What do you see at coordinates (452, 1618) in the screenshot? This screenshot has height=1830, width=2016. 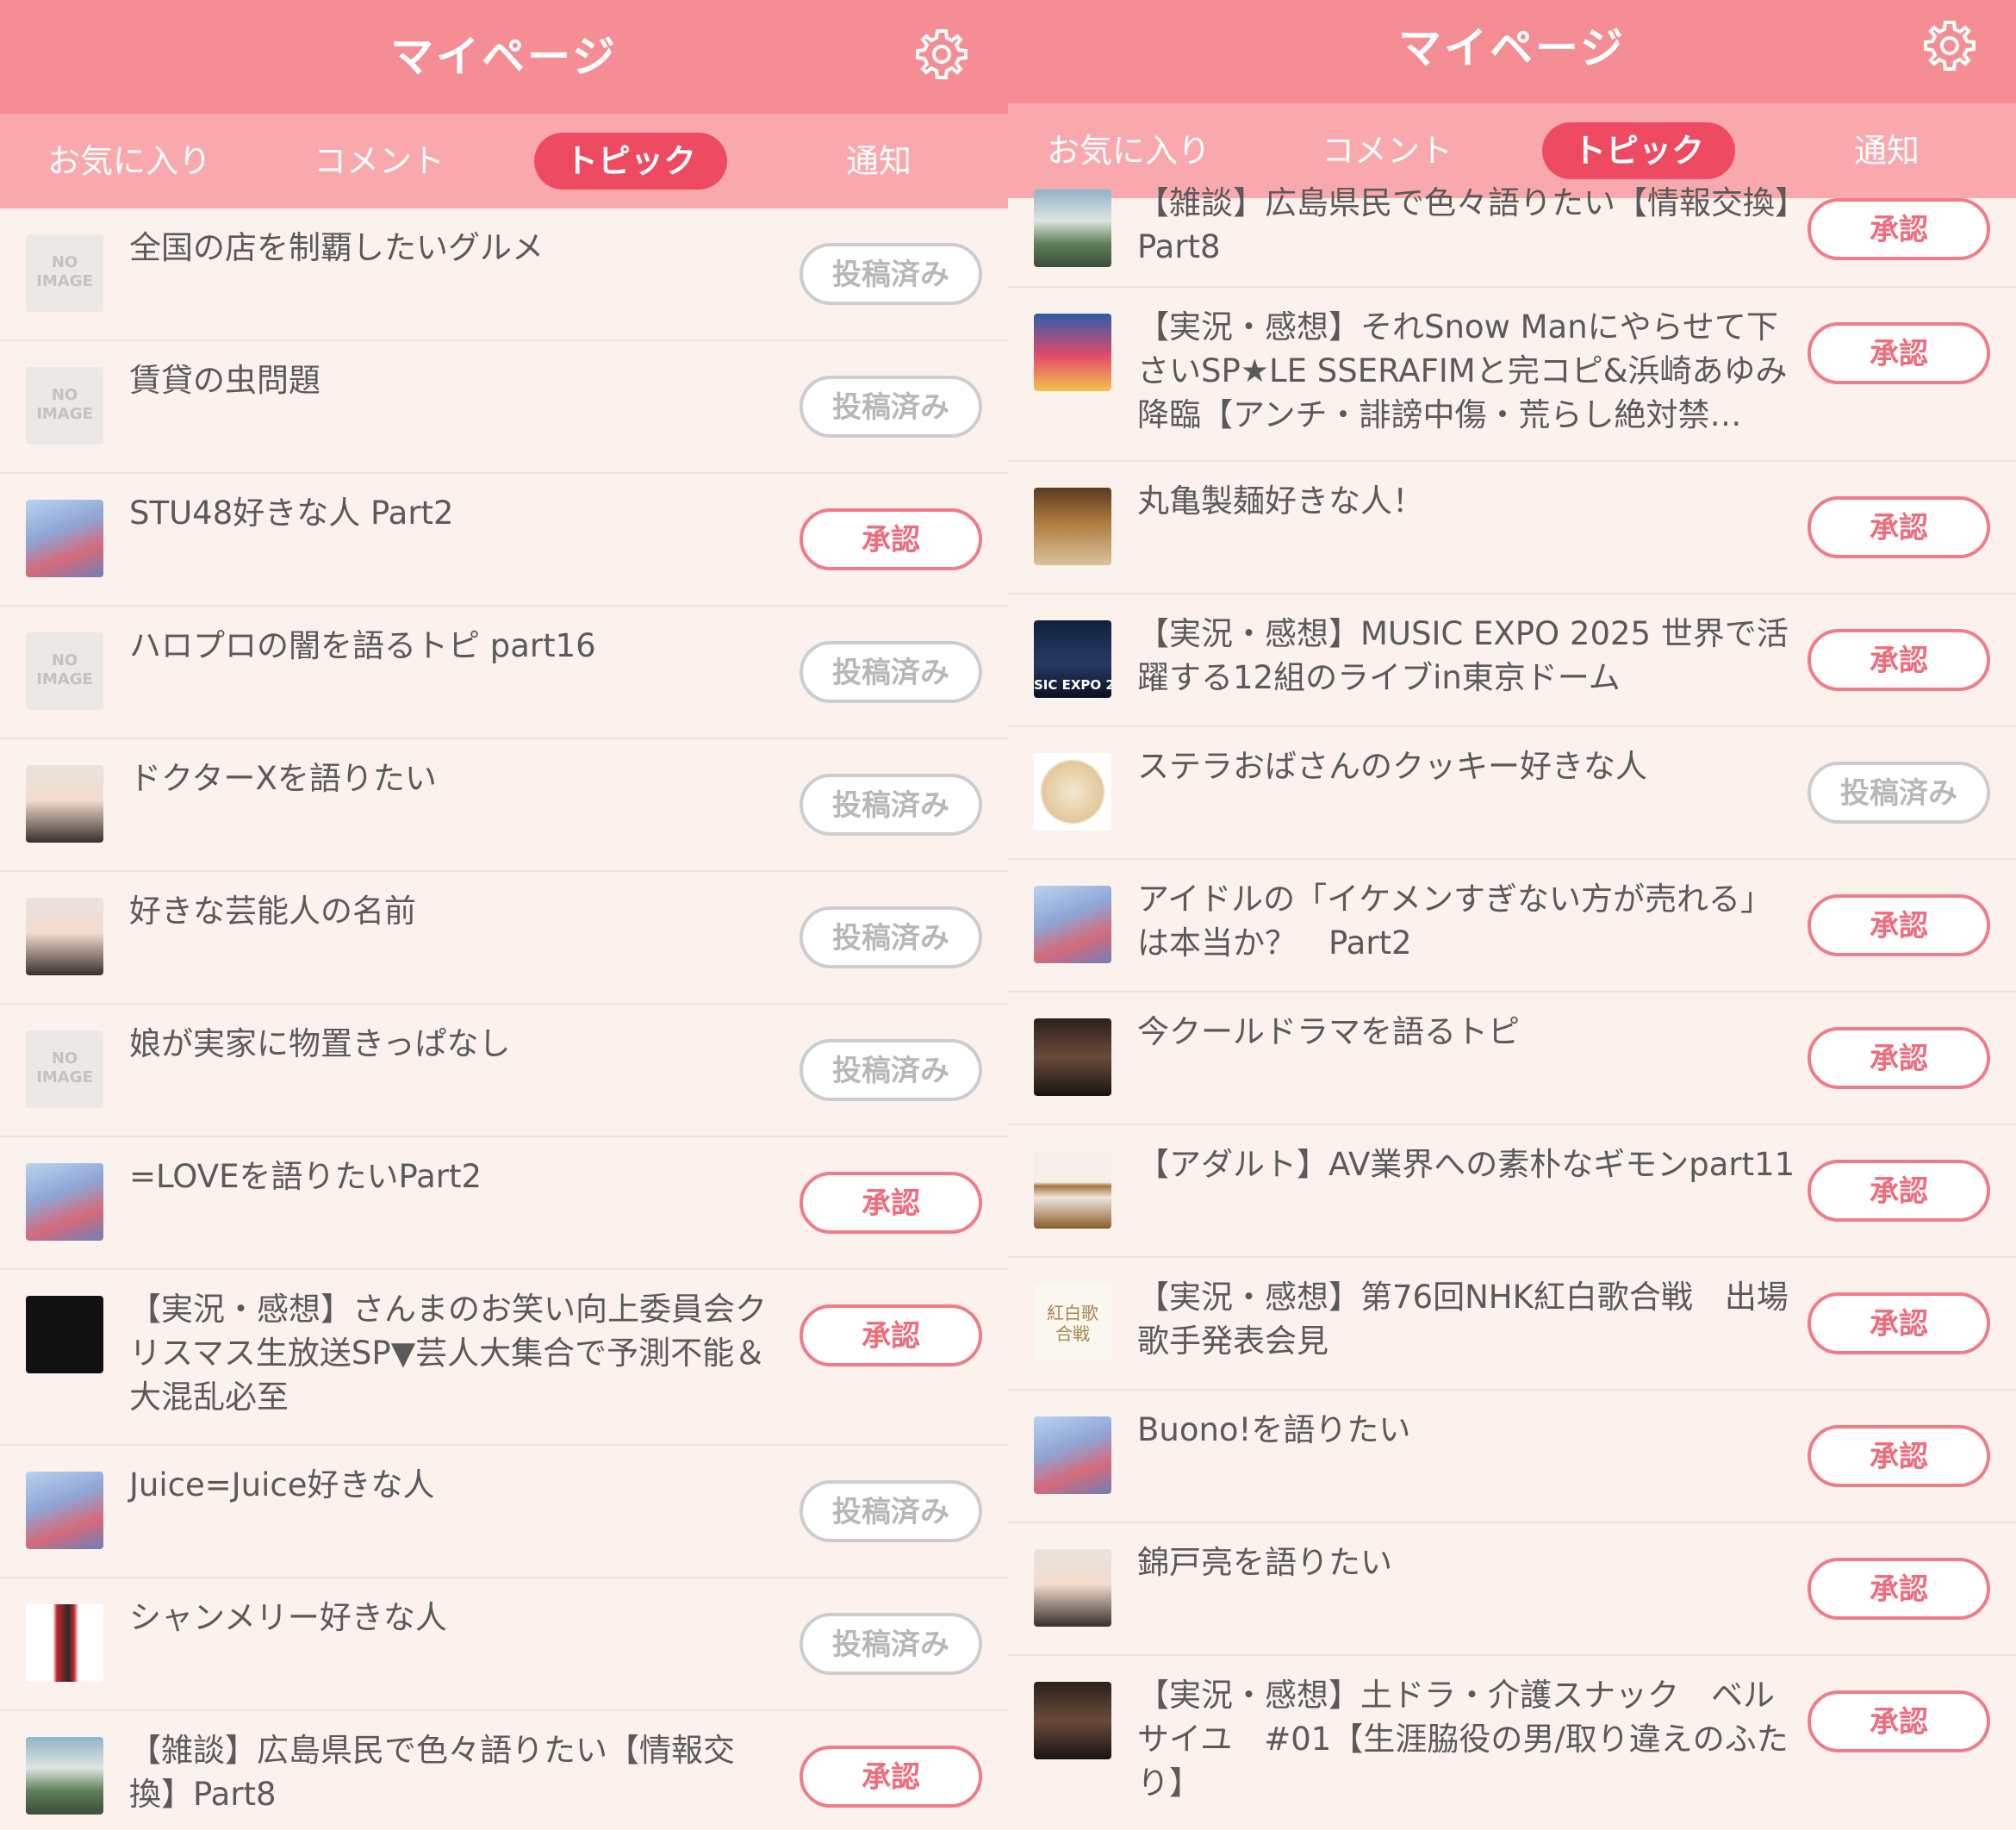 I see `topic-title: シャンメリー好きな人` at bounding box center [452, 1618].